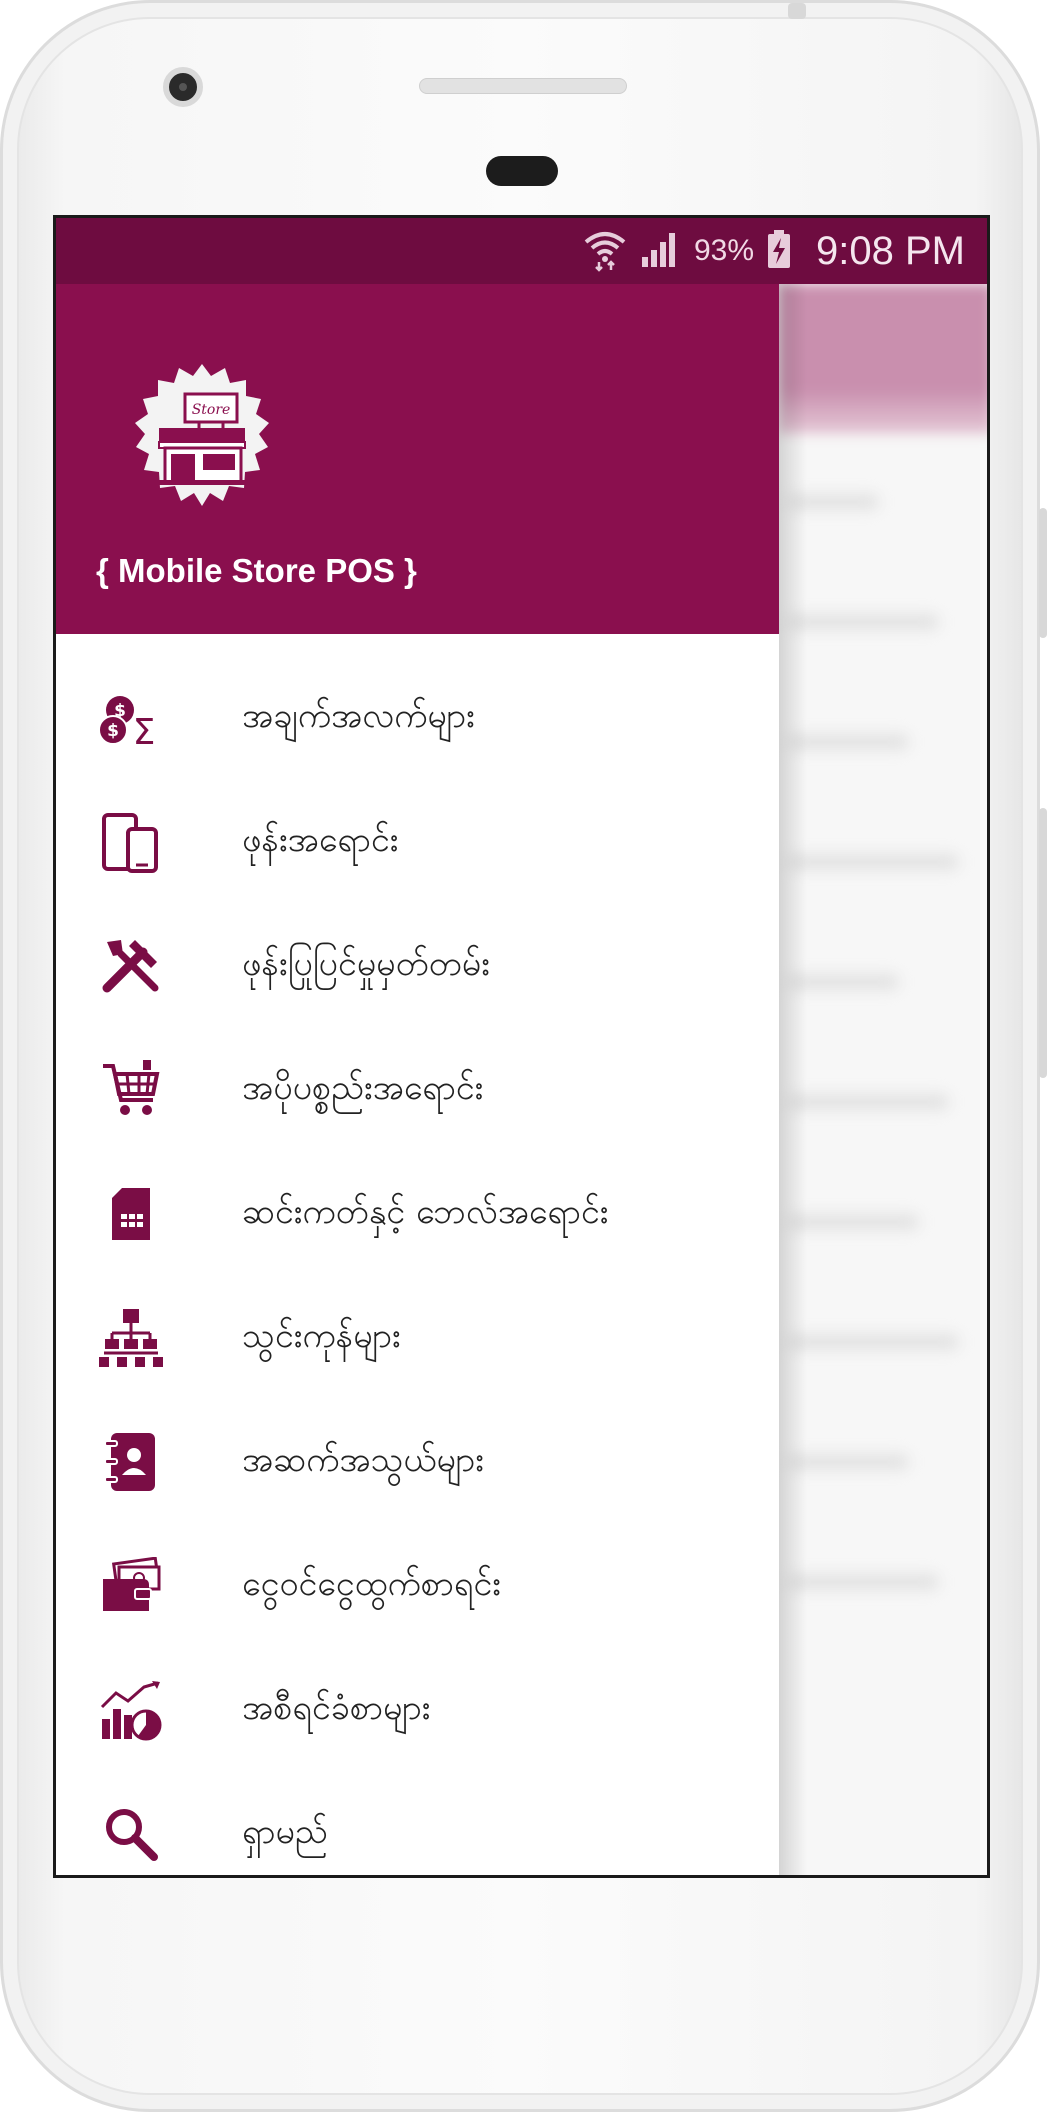 The image size is (1047, 2120). Describe the element at coordinates (417, 1338) in the screenshot. I see `menu-item-imports: သွင်းကုန်များ` at that location.